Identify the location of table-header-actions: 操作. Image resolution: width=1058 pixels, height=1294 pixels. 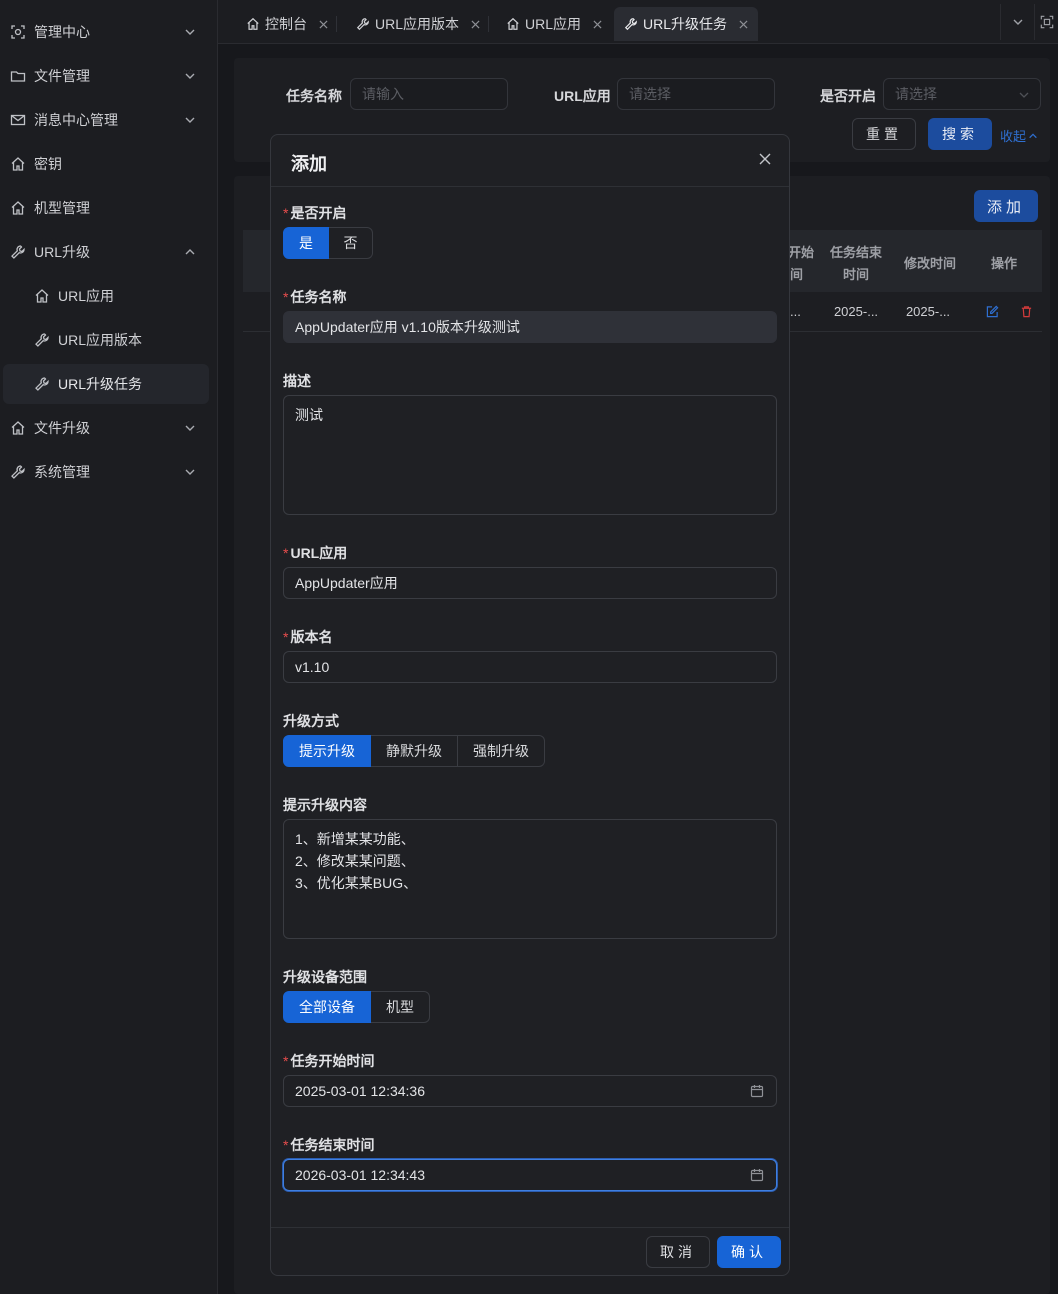
(1003, 263).